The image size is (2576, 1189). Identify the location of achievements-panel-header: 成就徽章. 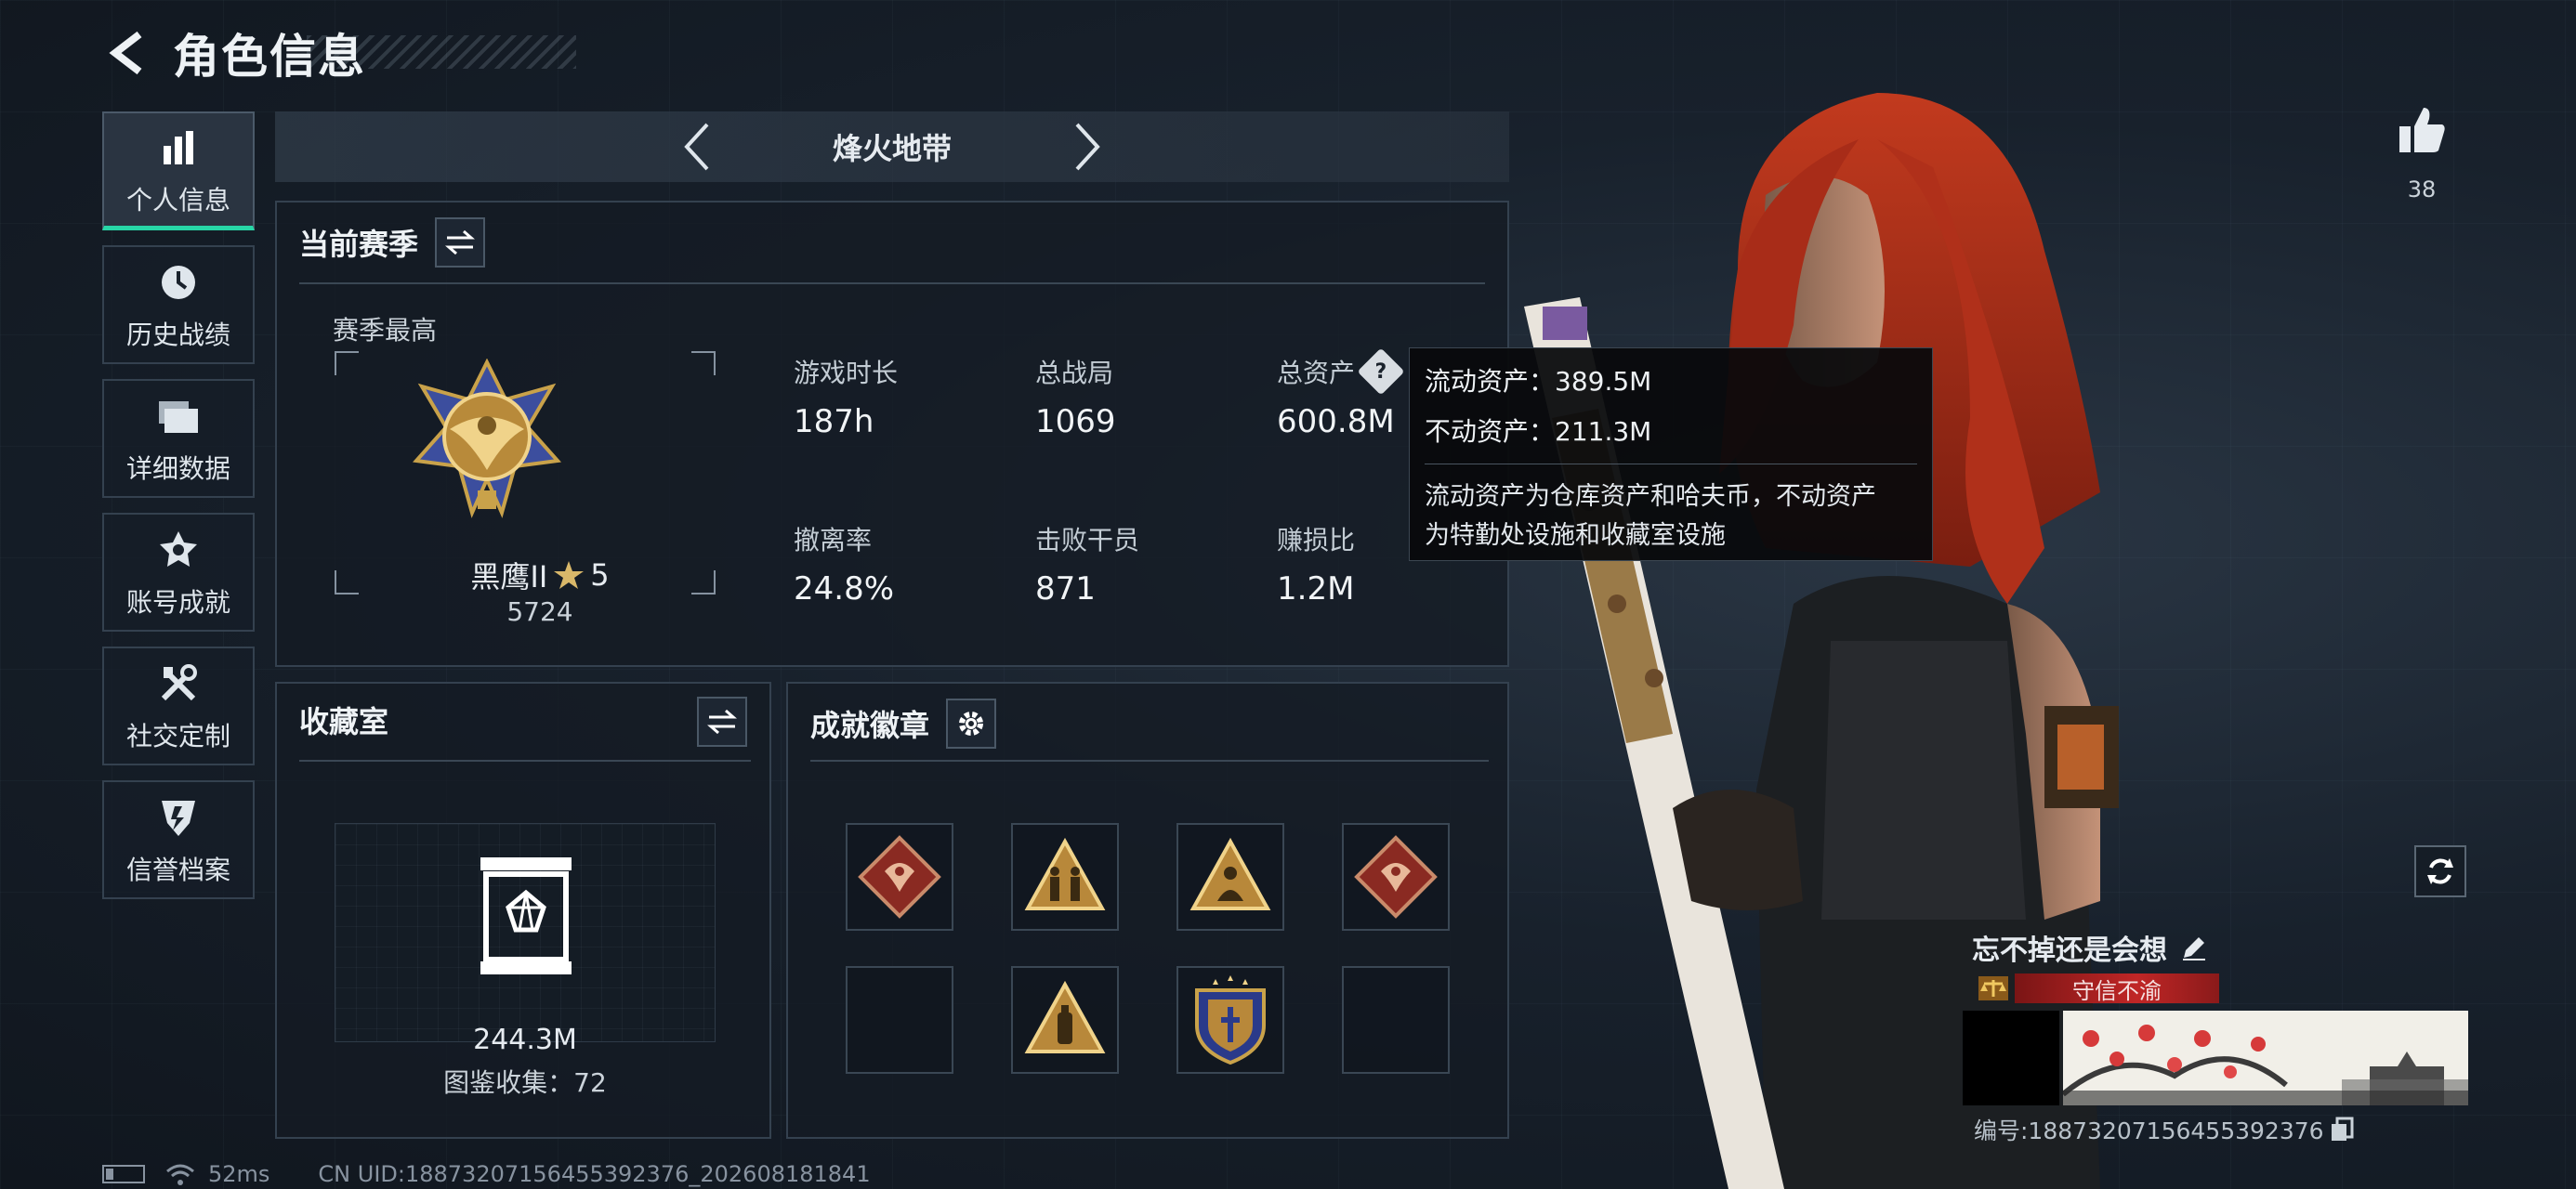
(903, 724).